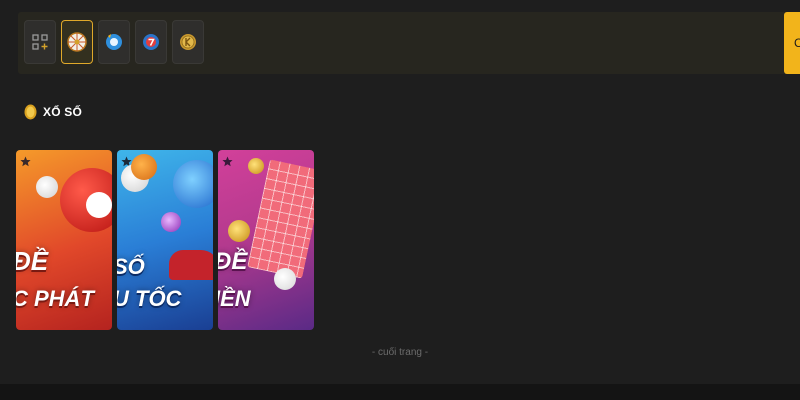 The width and height of the screenshot is (800, 400). Describe the element at coordinates (191, 265) in the screenshot. I see `red-car` at that location.